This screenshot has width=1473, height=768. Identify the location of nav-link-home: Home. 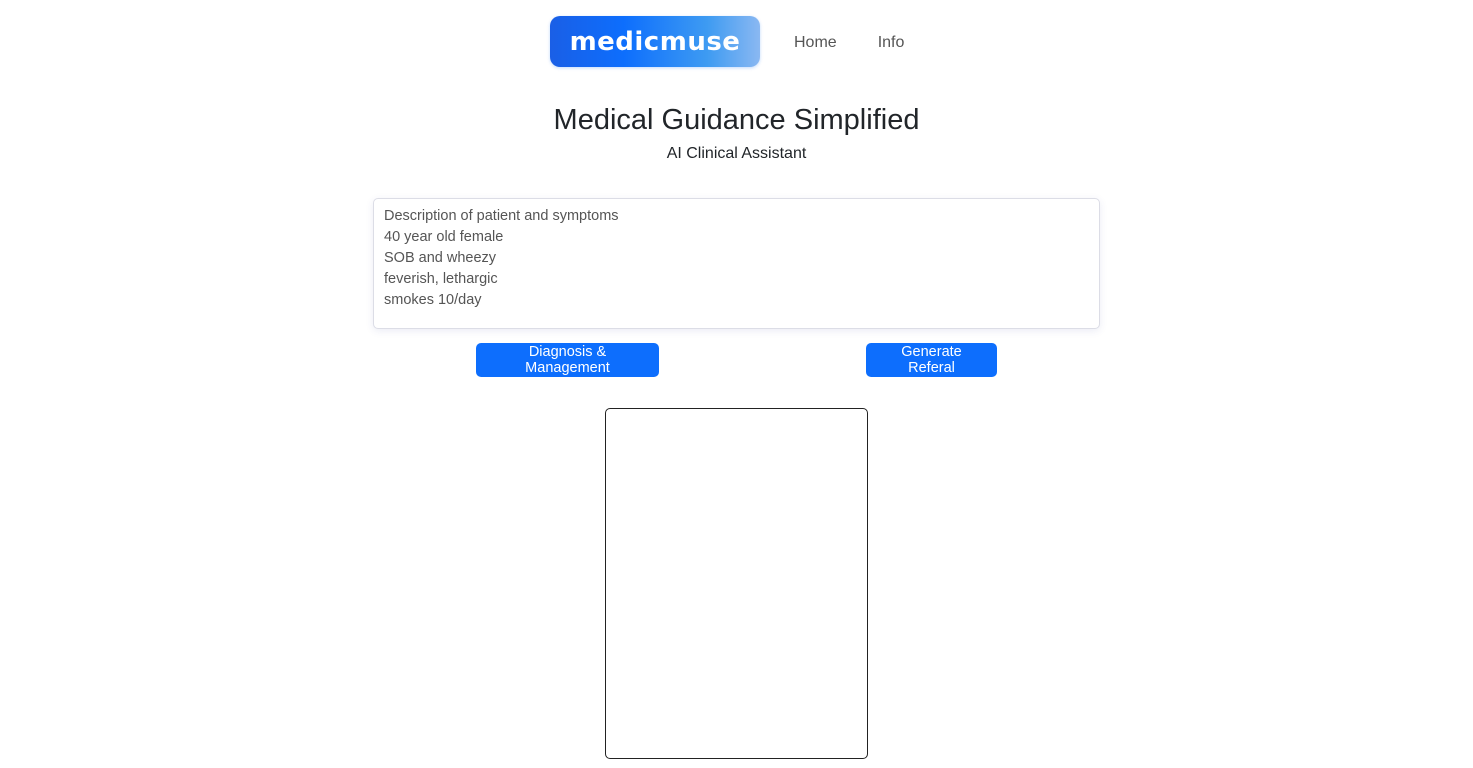
(815, 43).